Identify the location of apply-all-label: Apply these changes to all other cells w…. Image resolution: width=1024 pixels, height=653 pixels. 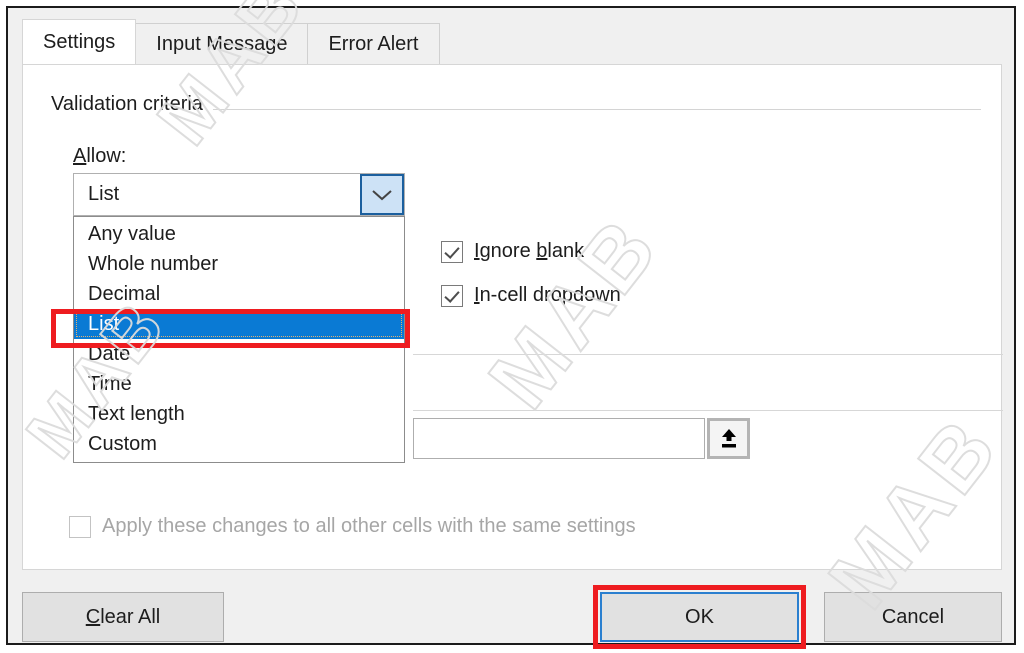
(369, 526).